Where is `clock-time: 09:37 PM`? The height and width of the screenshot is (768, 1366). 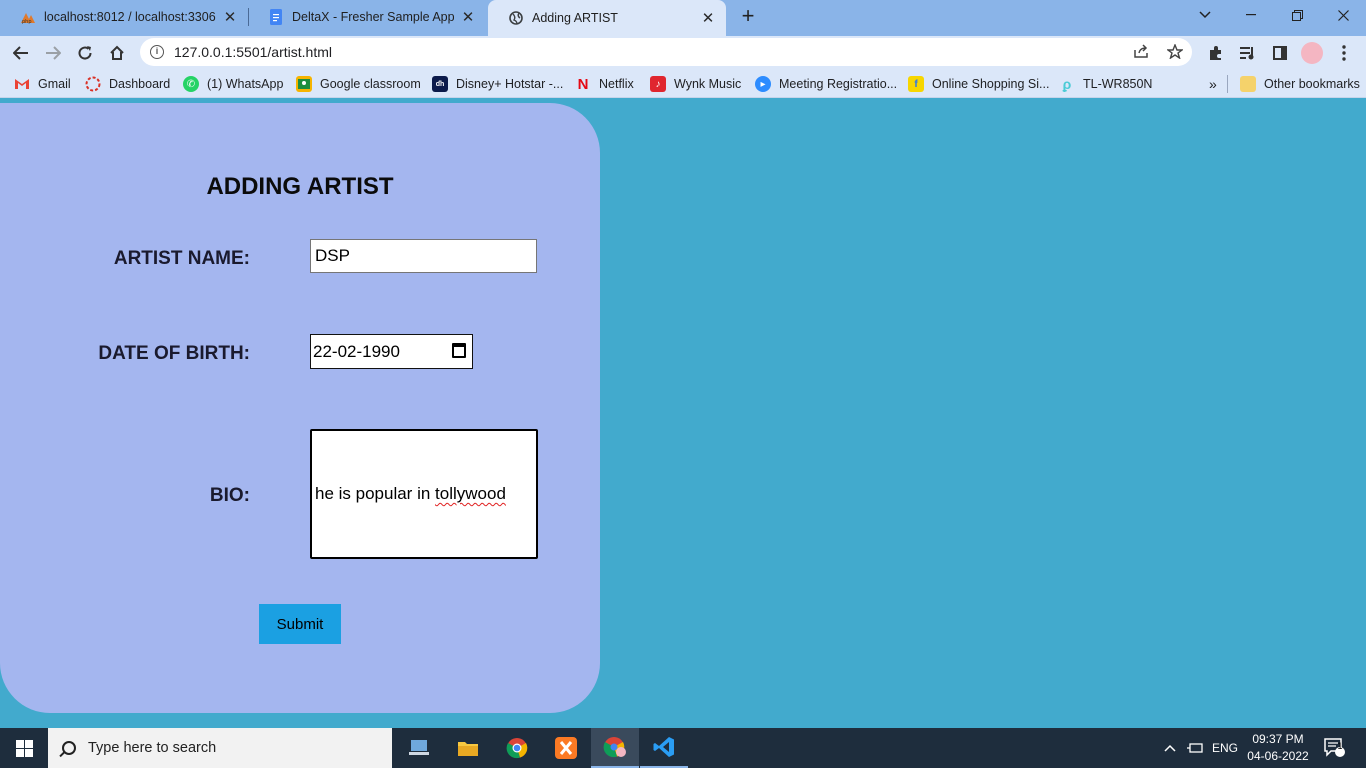
clock-time: 09:37 PM is located at coordinates (1278, 739).